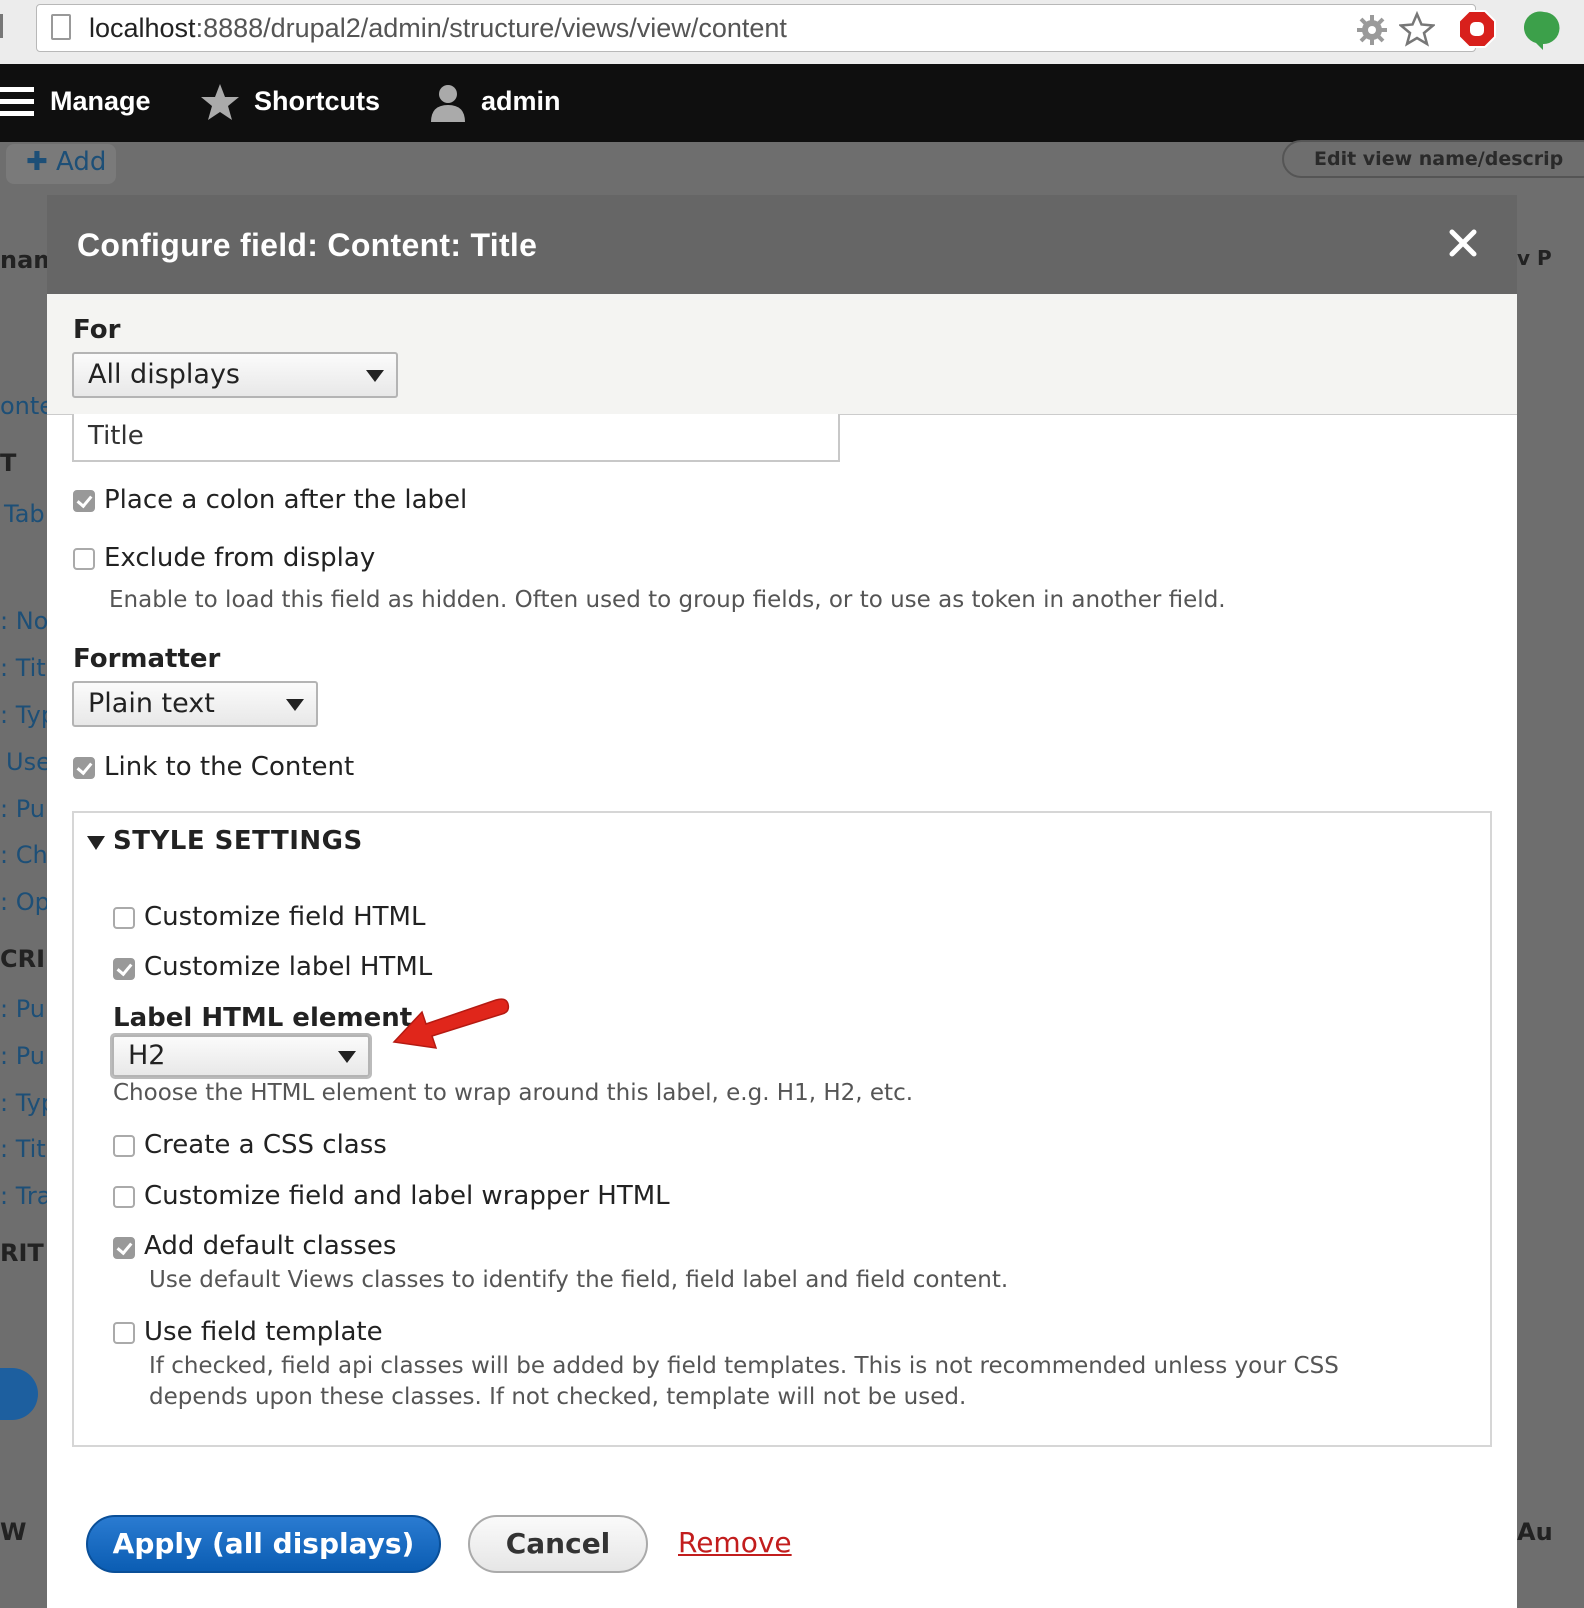 The image size is (1584, 1608). I want to click on customize-field-html-checkbox, so click(124, 918).